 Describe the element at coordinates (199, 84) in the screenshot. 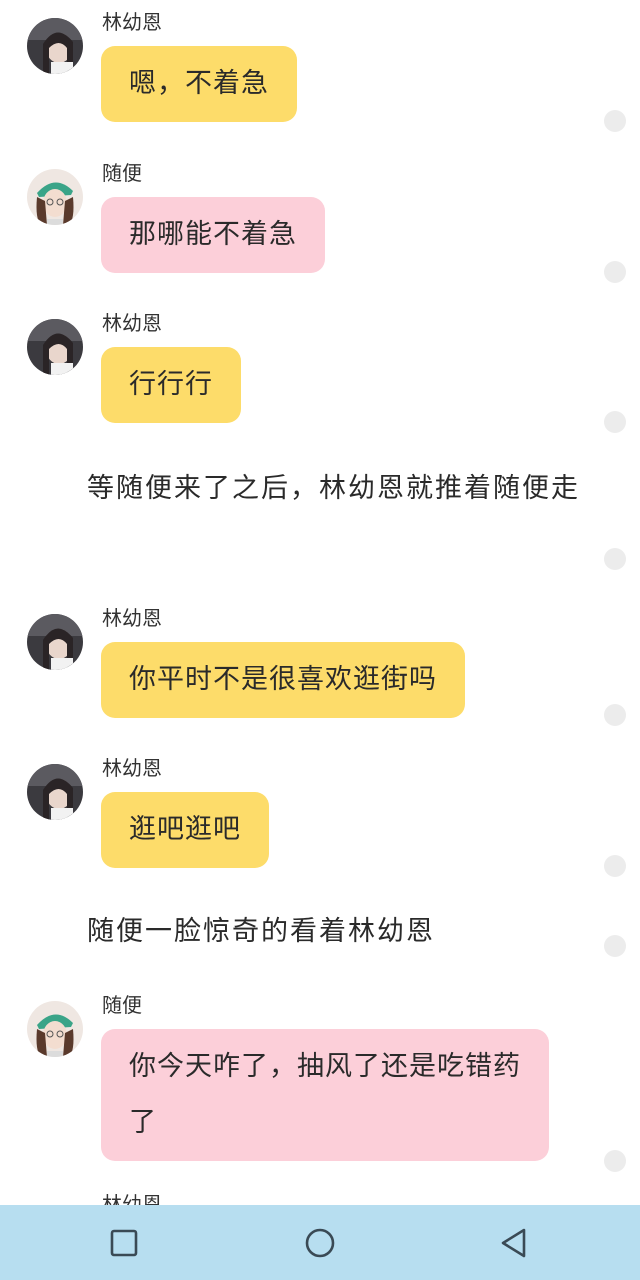

I see `message-bubble: 嗯，不着急` at that location.